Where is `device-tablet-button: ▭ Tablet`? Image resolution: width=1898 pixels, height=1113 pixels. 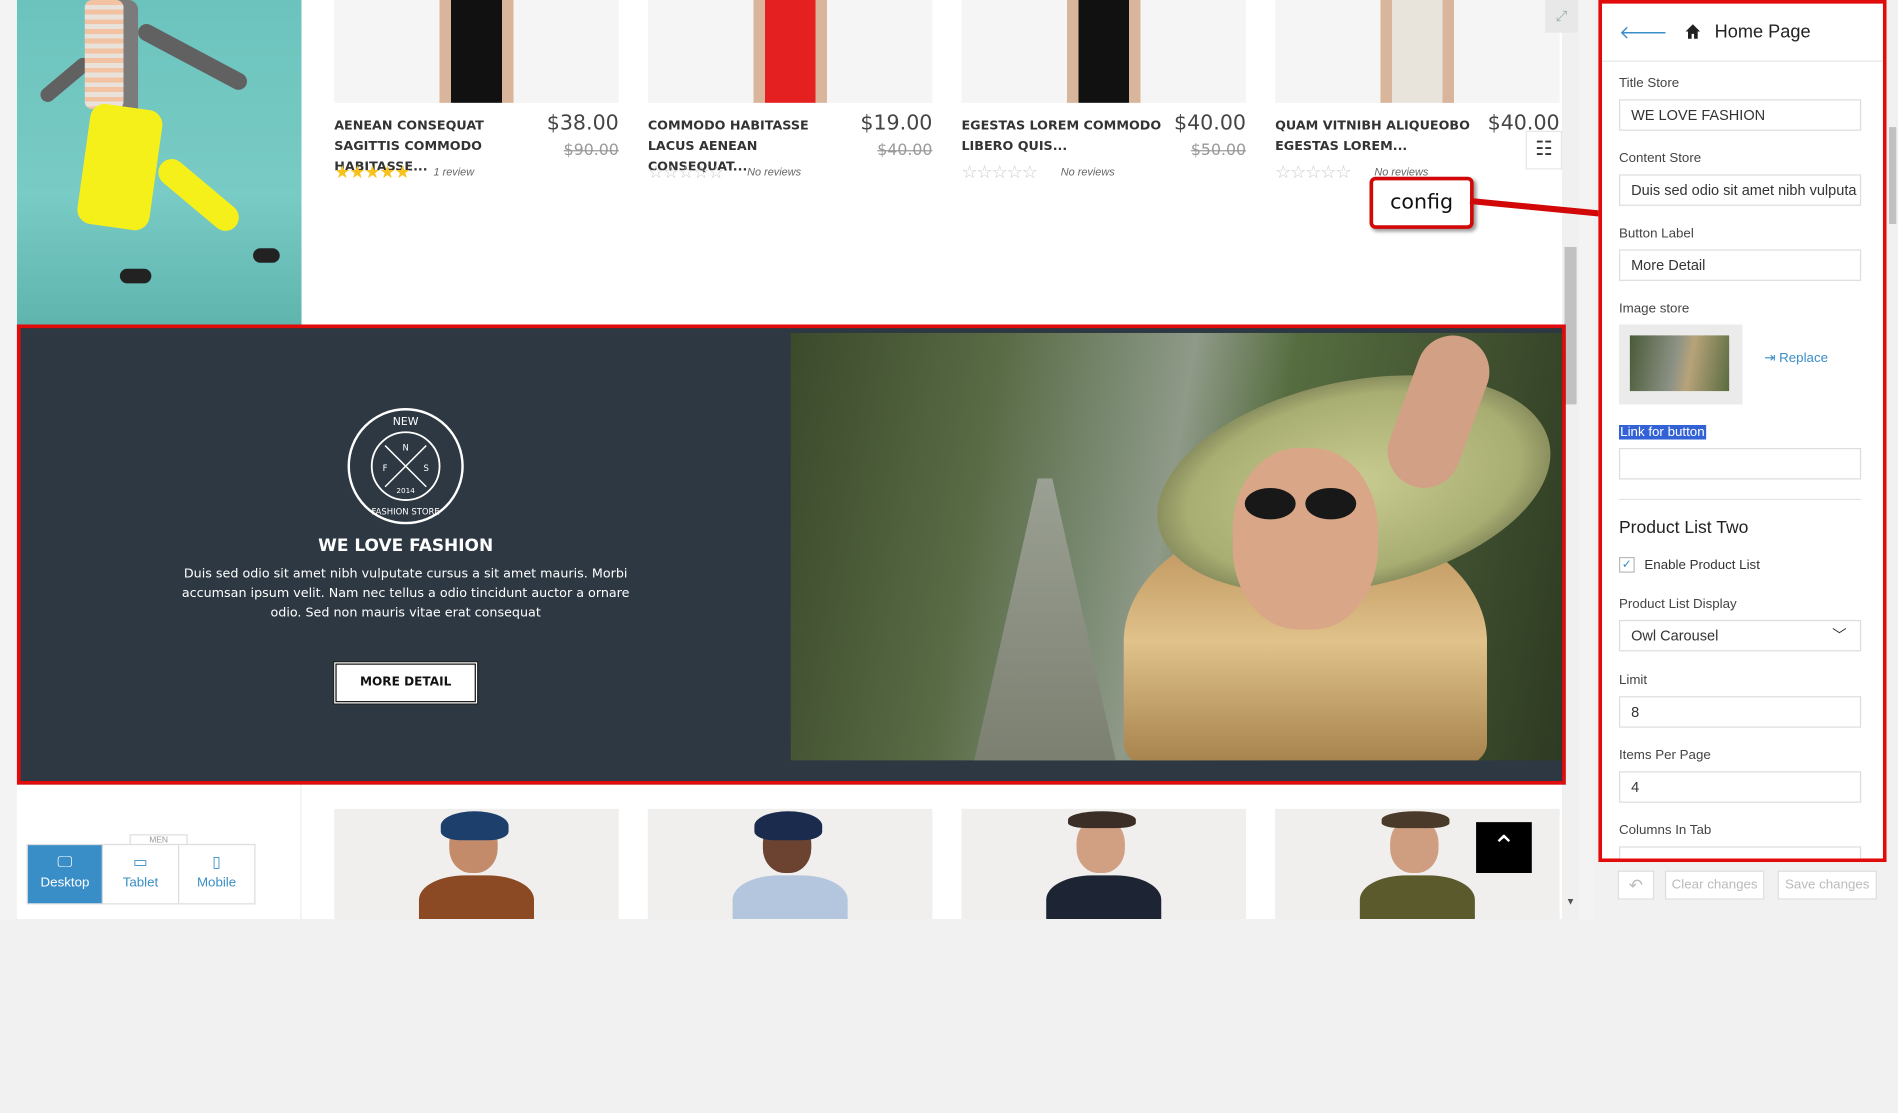
device-tablet-button: ▭ Tablet is located at coordinates (141, 874).